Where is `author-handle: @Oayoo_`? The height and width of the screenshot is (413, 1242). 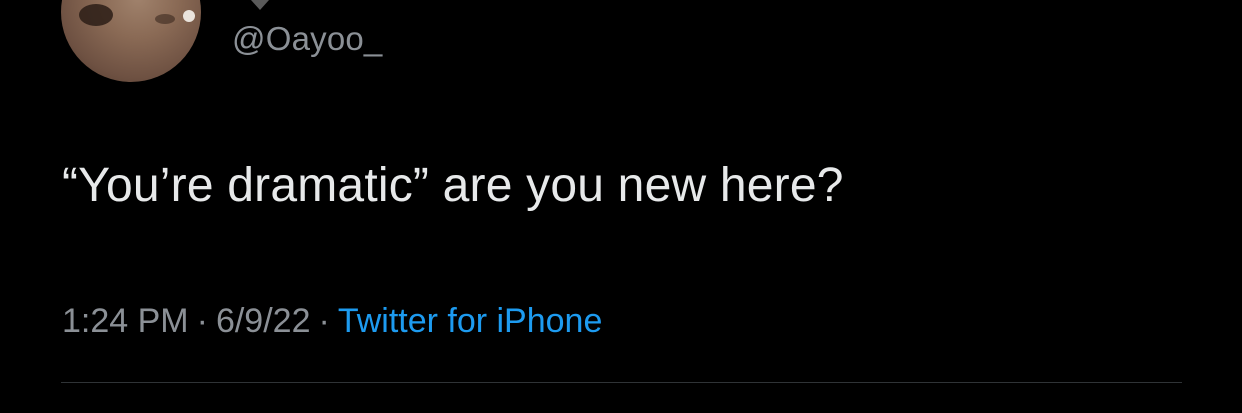 author-handle: @Oayoo_ is located at coordinates (307, 39).